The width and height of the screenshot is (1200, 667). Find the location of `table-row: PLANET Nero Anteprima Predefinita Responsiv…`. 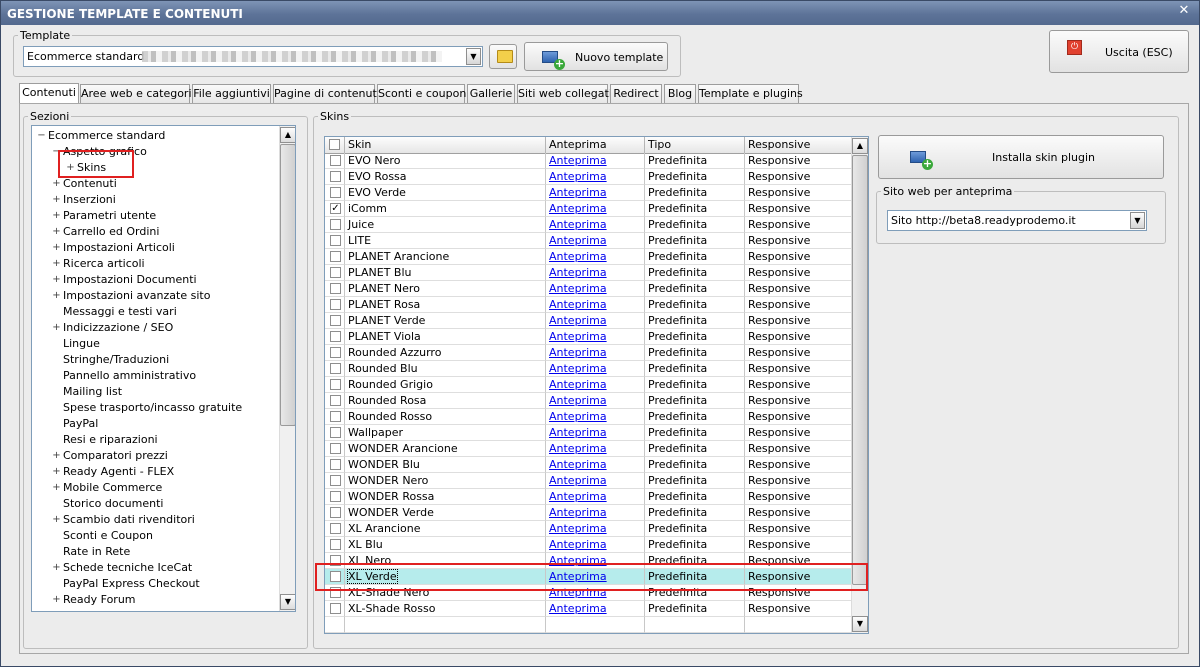

table-row: PLANET Nero Anteprima Predefinita Responsiv… is located at coordinates (588, 289).